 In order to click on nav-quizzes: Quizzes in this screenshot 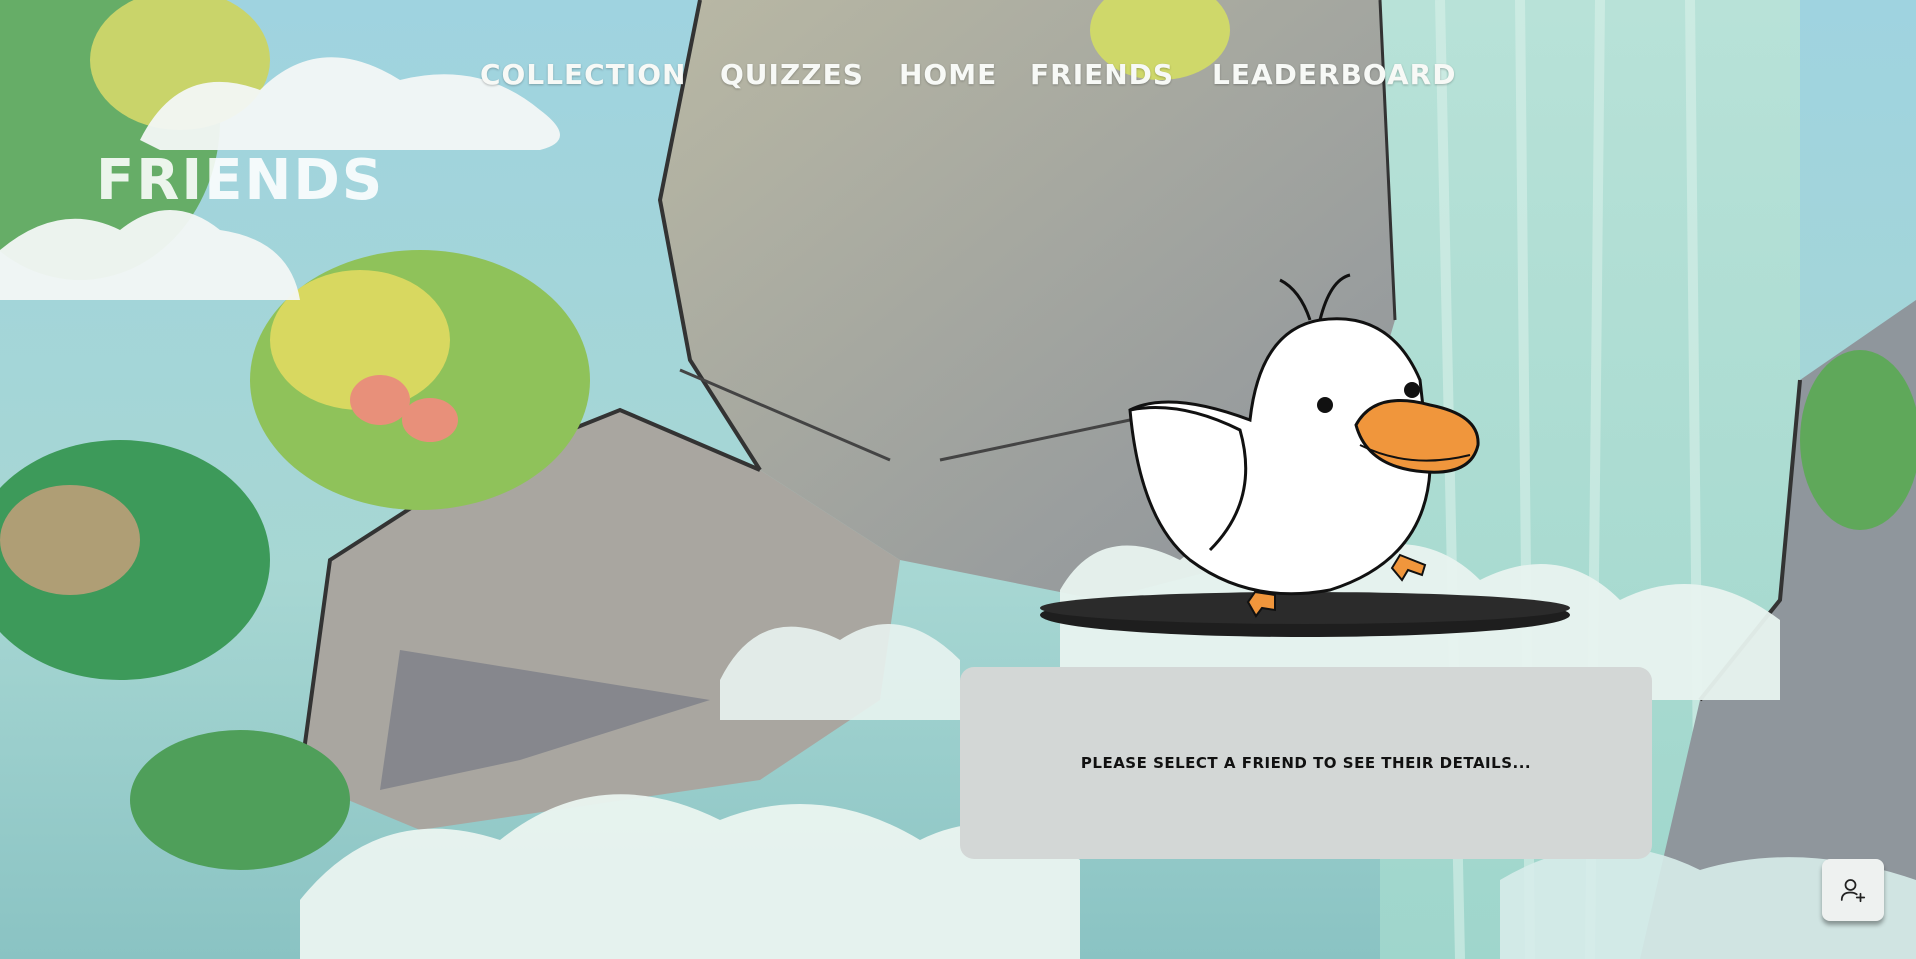, I will do `click(792, 74)`.